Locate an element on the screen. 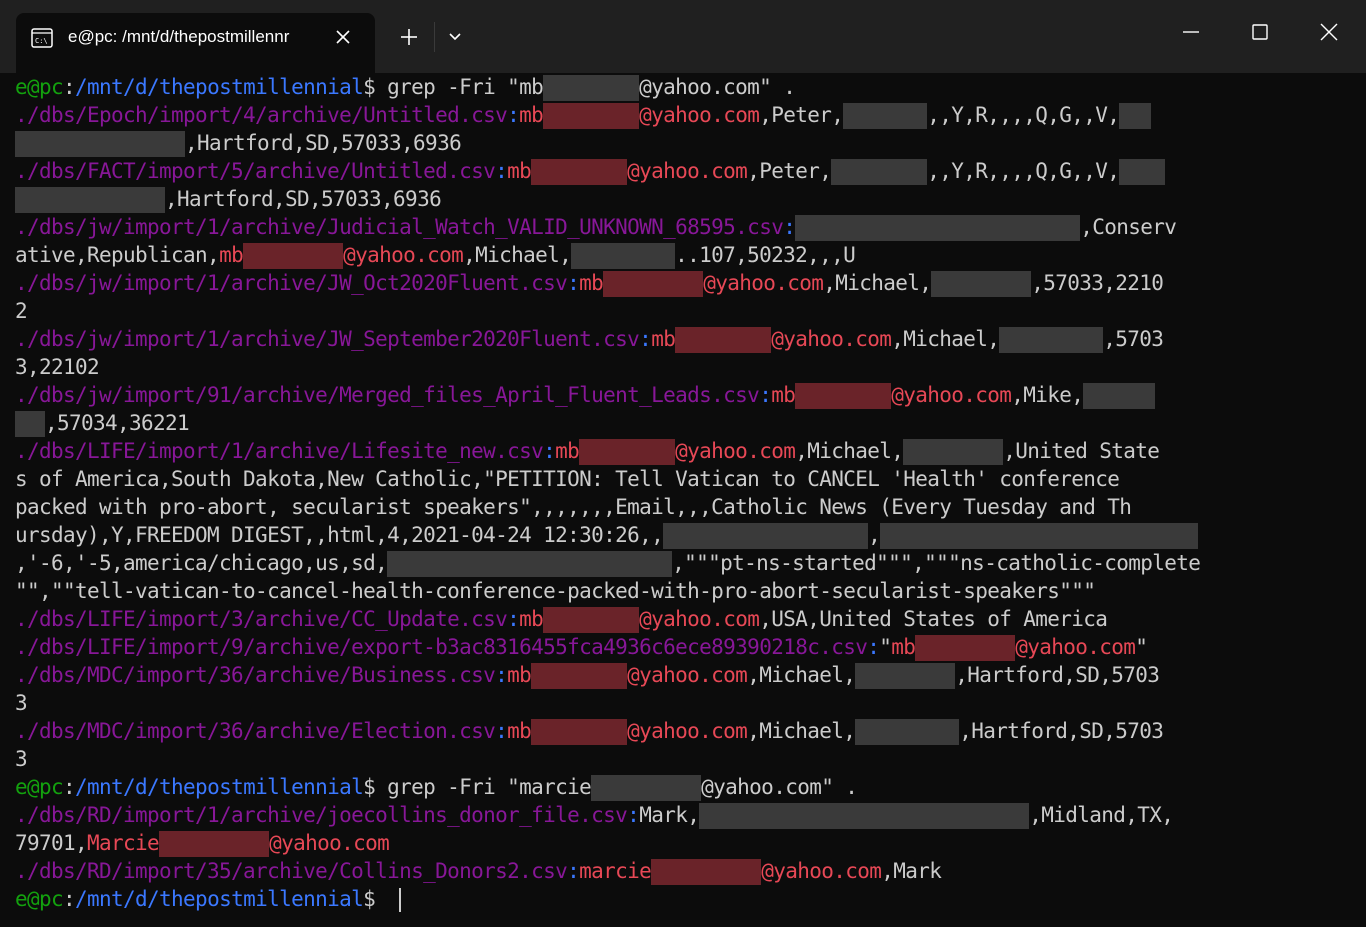 Image resolution: width=1366 pixels, height=927 pixels. terminal-text: ,Hartford,SD,57033,6936 is located at coordinates (323, 143).